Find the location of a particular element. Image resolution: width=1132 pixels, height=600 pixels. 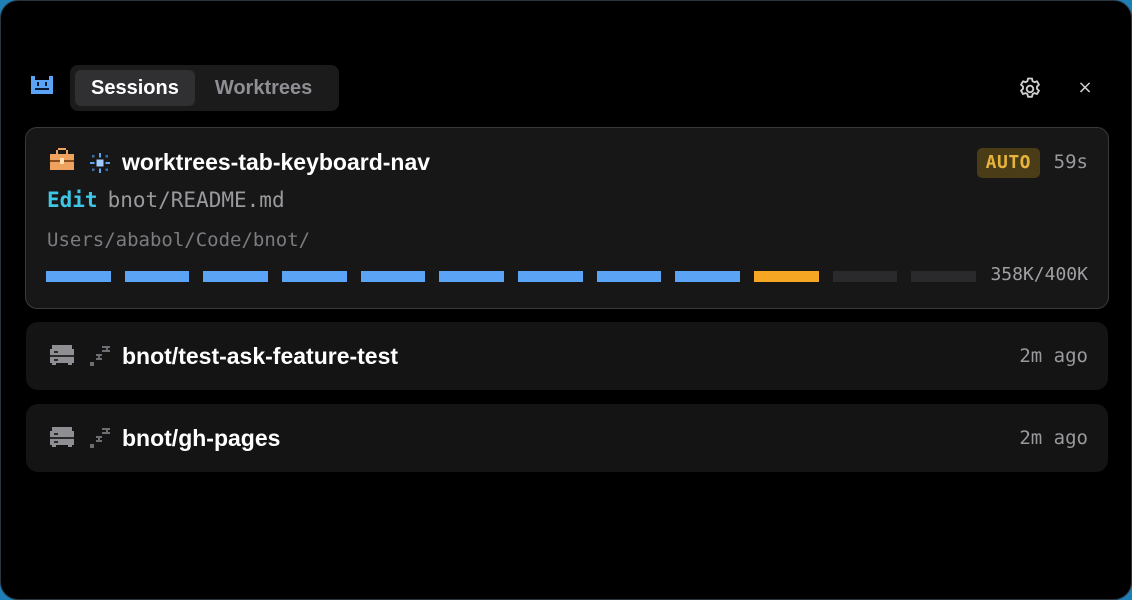

settings-button is located at coordinates (1030, 89).